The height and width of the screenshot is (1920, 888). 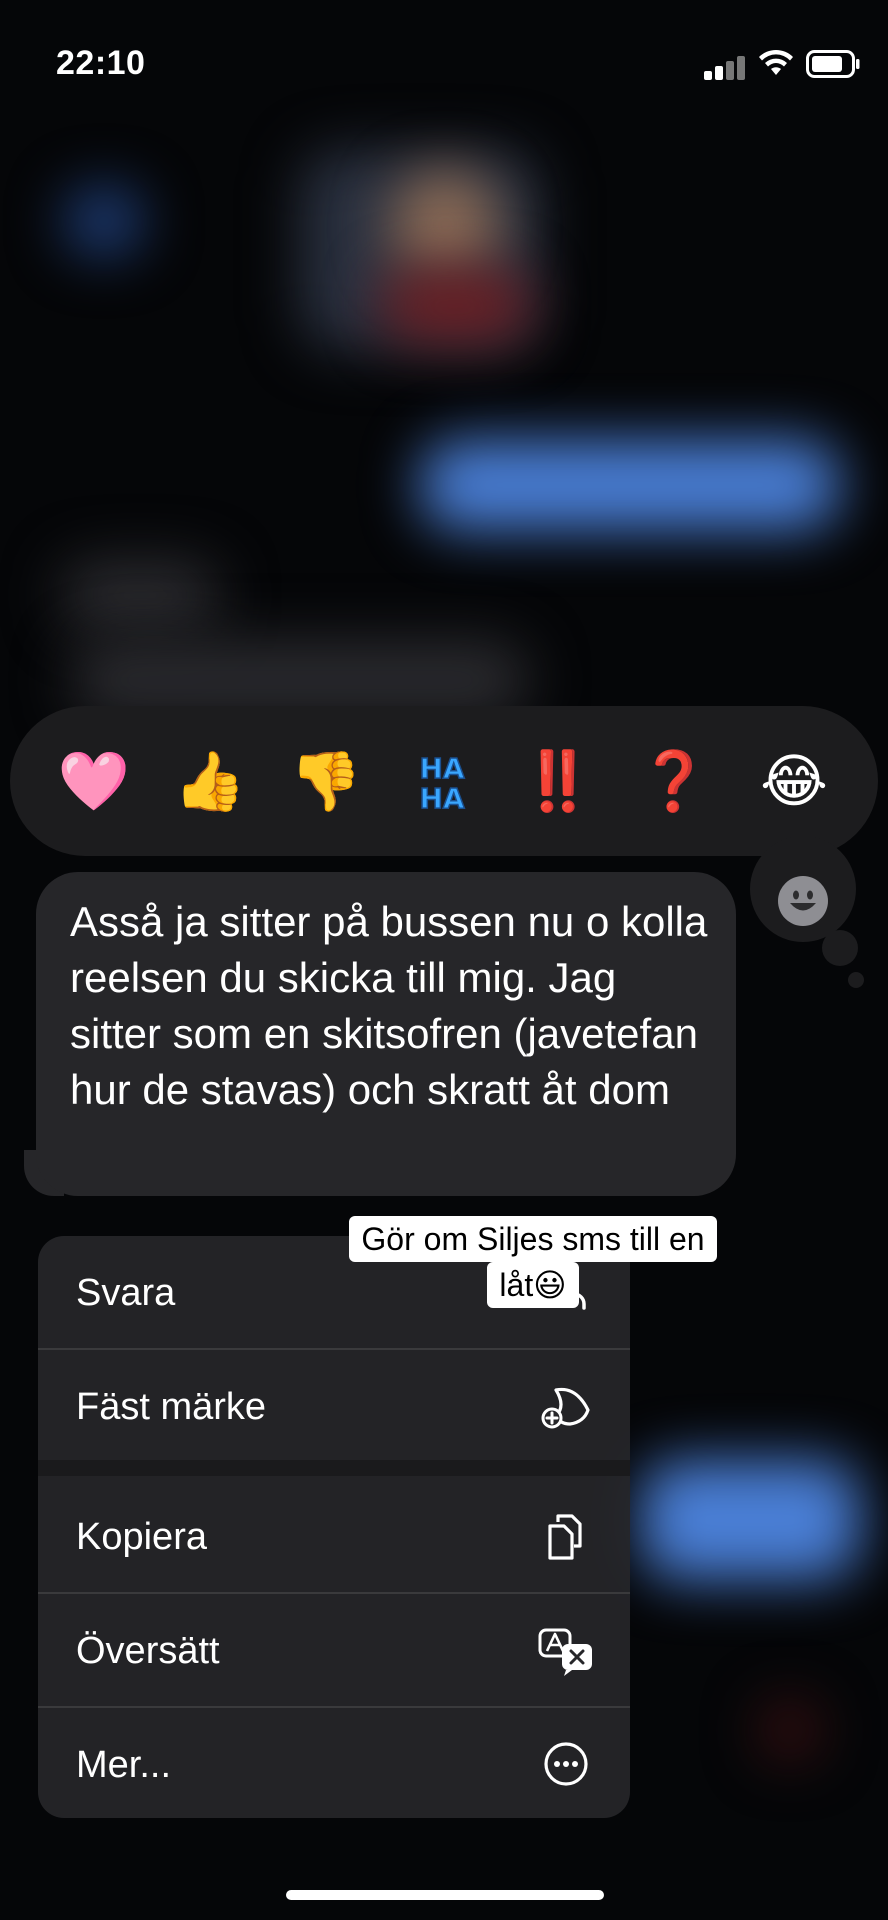 I want to click on haha-reaction: HA HA, so click(x=442, y=782).